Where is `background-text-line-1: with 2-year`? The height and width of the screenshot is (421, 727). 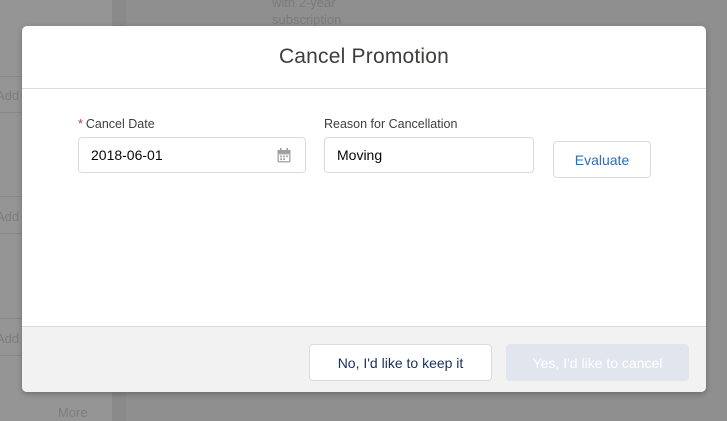
background-text-line-1: with 2-year is located at coordinates (304, 5).